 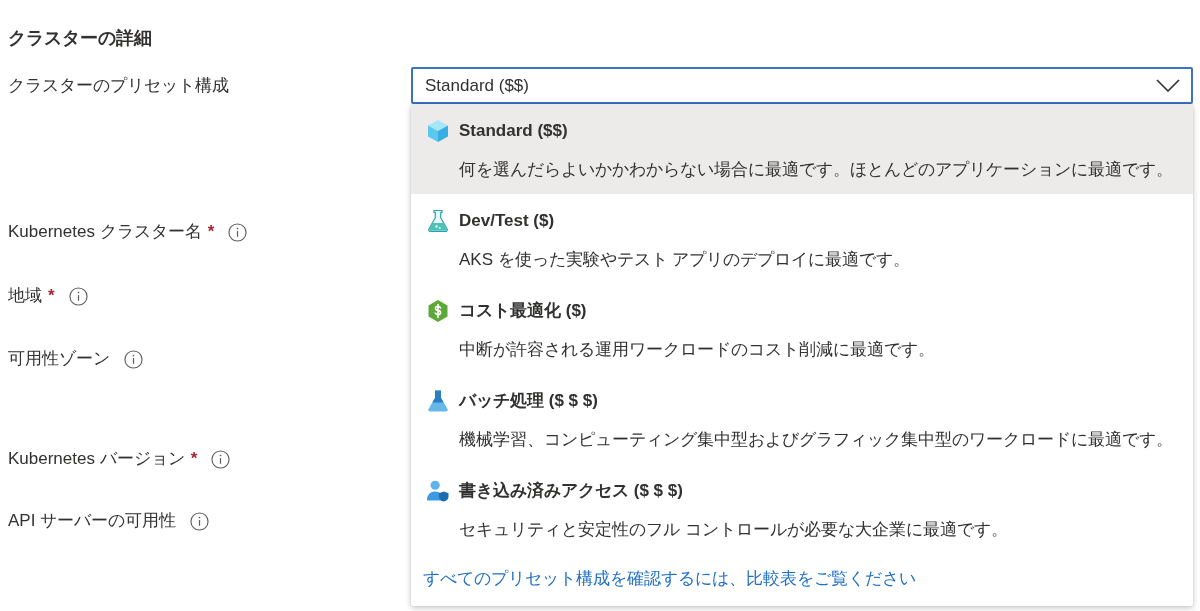 What do you see at coordinates (59, 359) in the screenshot?
I see `field-label: 可用性ゾーン` at bounding box center [59, 359].